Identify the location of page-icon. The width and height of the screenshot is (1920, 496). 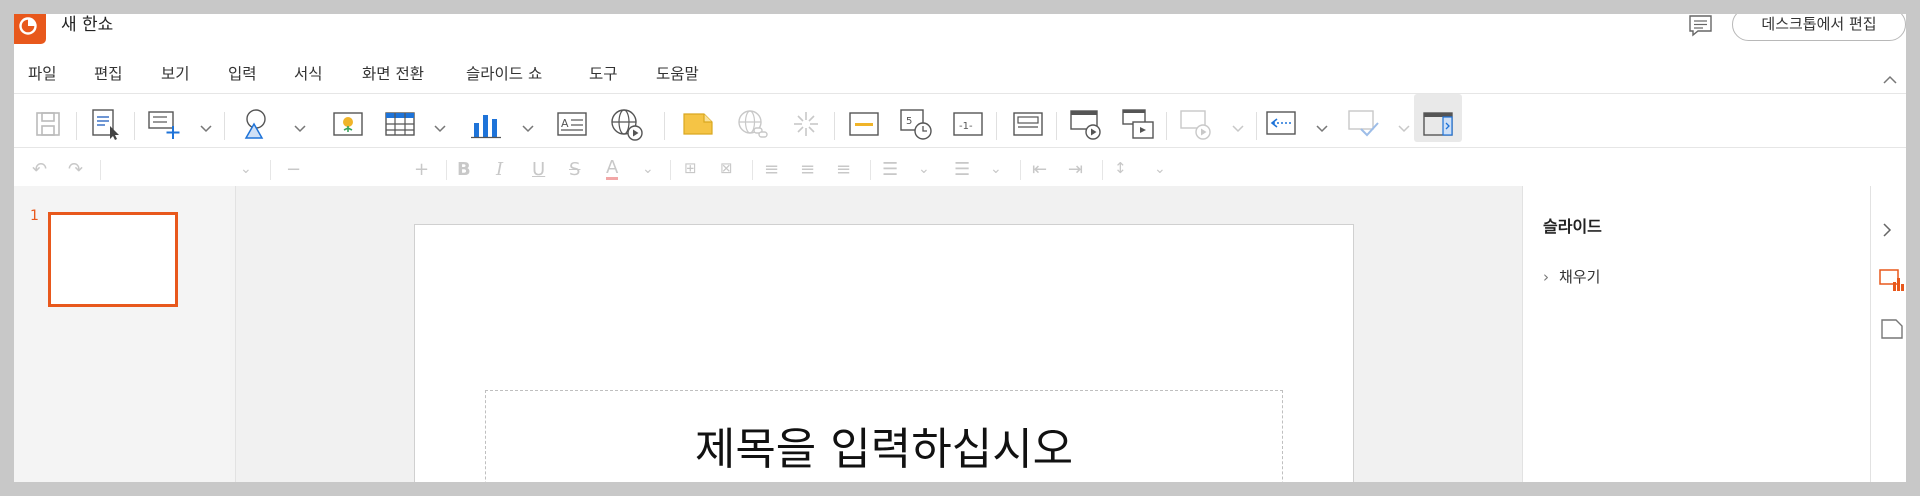
(1892, 331).